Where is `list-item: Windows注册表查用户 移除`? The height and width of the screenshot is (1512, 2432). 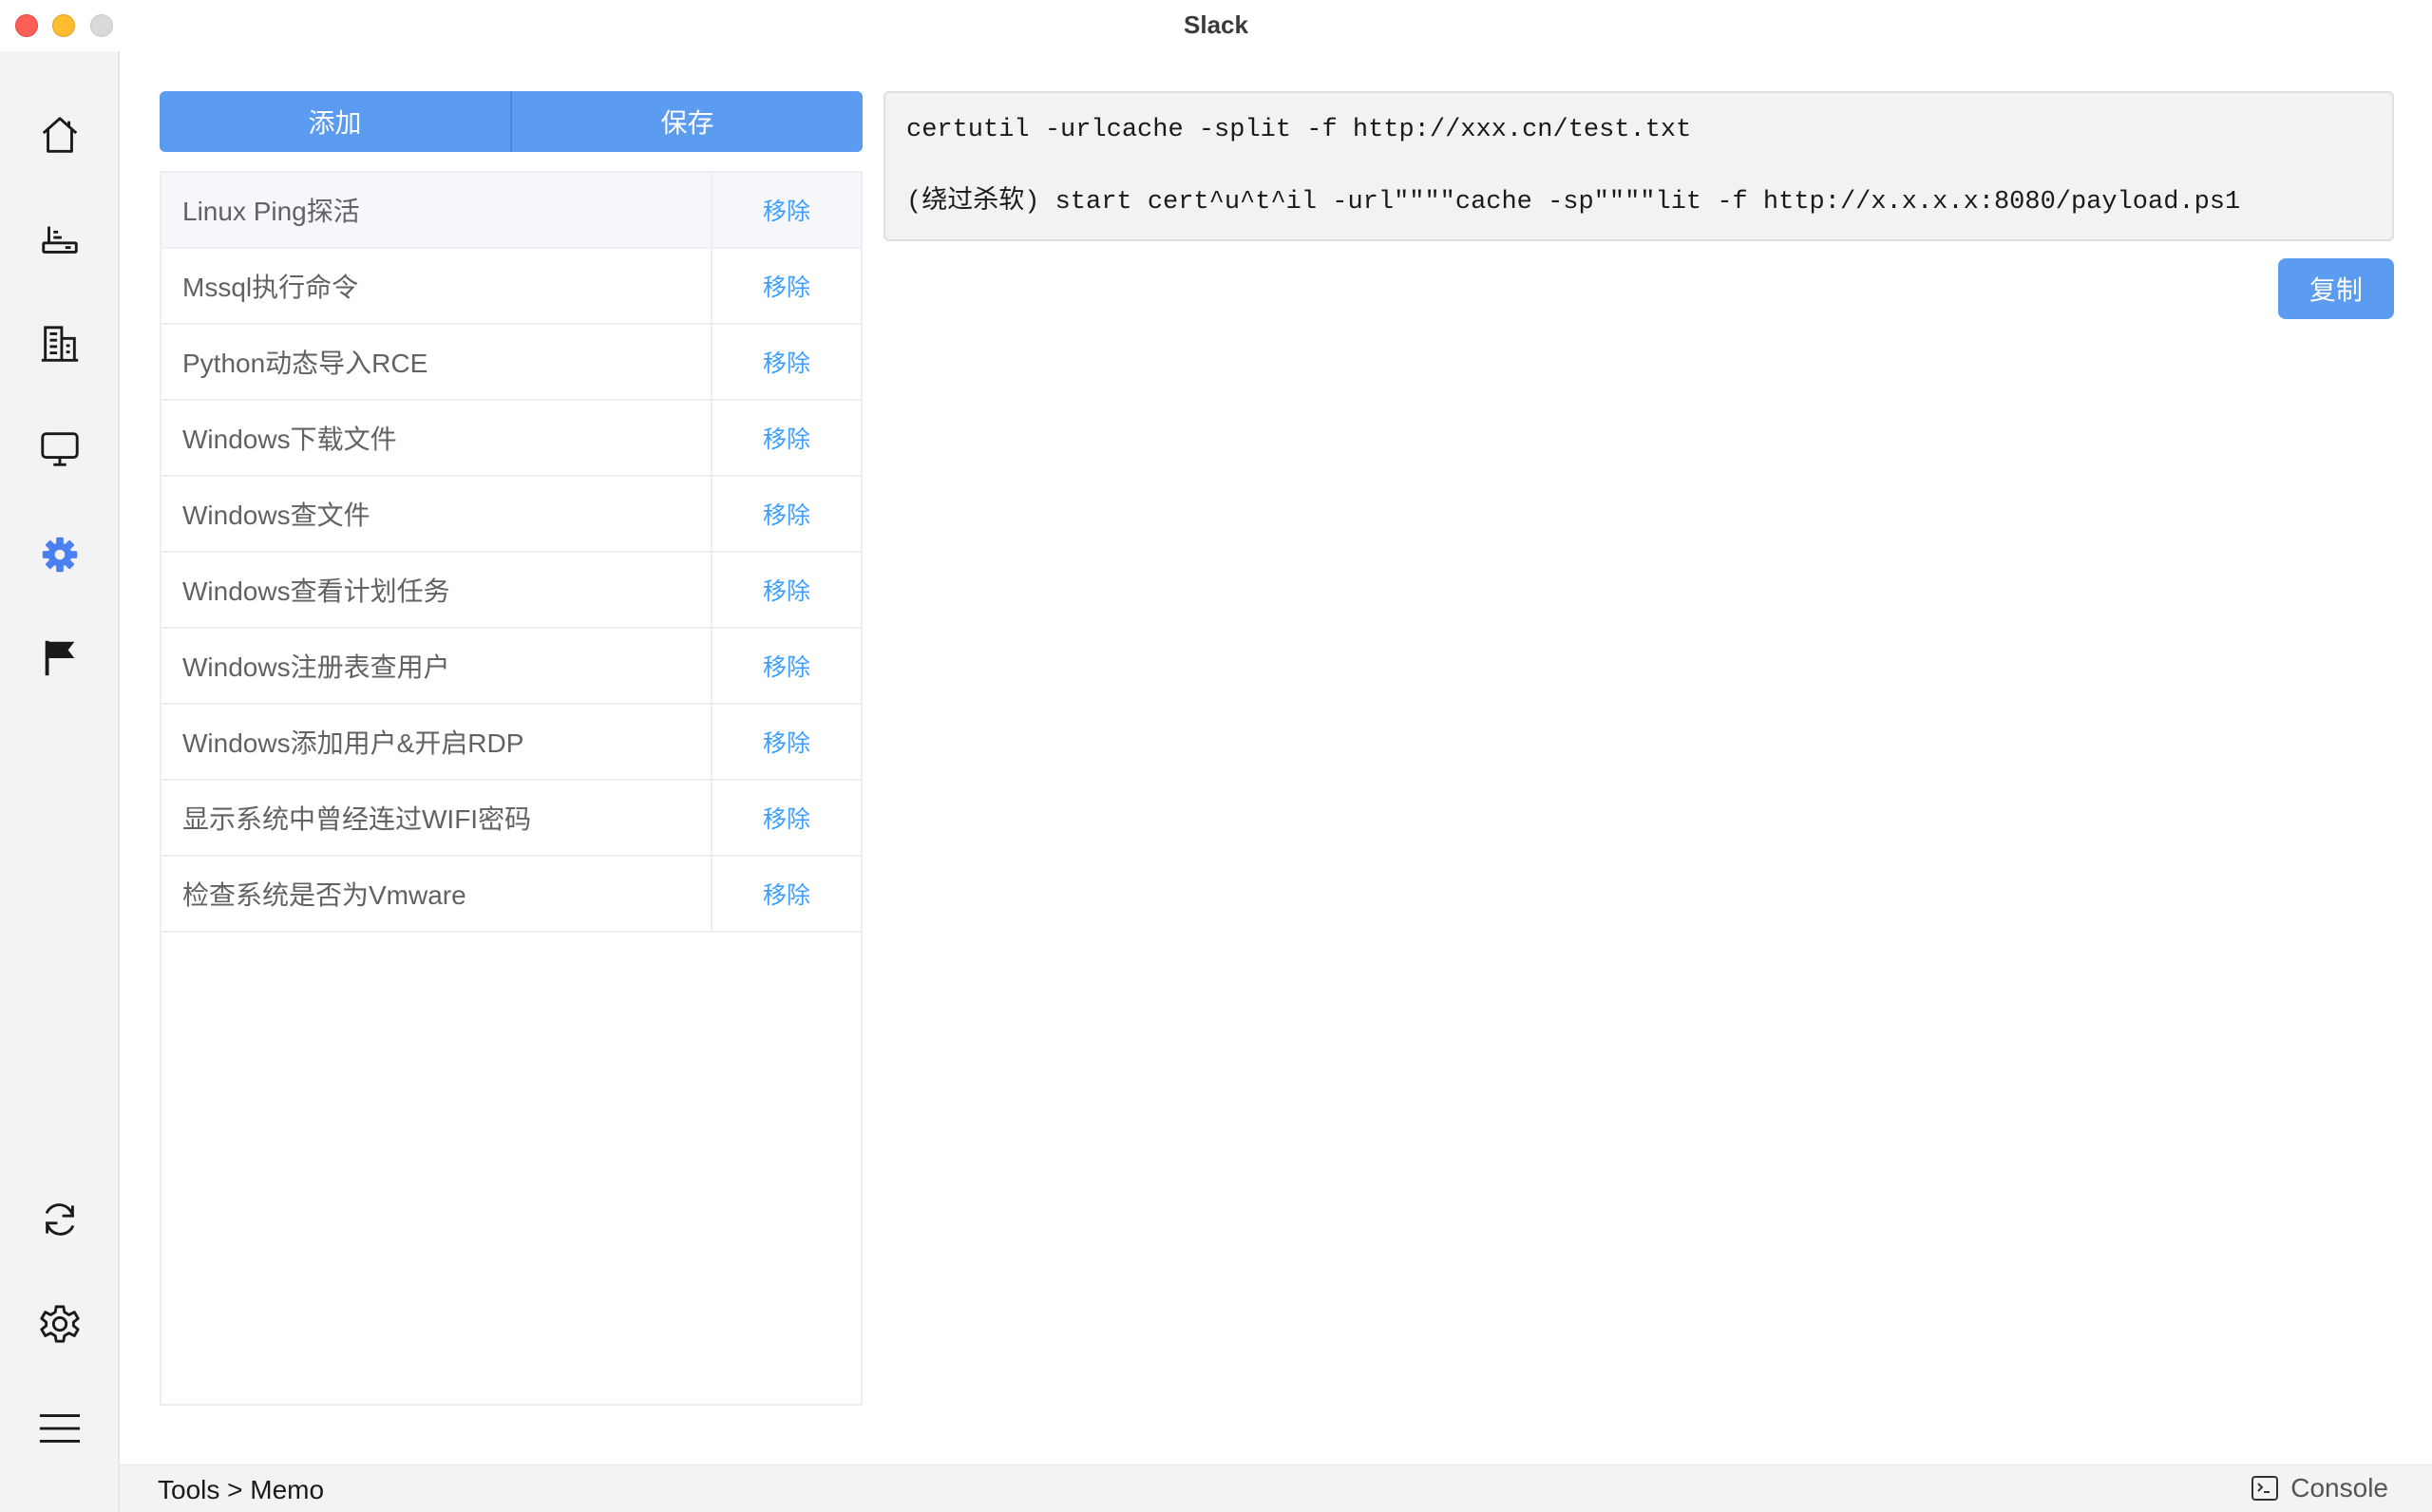
list-item: Windows注册表查用户 移除 is located at coordinates (511, 667).